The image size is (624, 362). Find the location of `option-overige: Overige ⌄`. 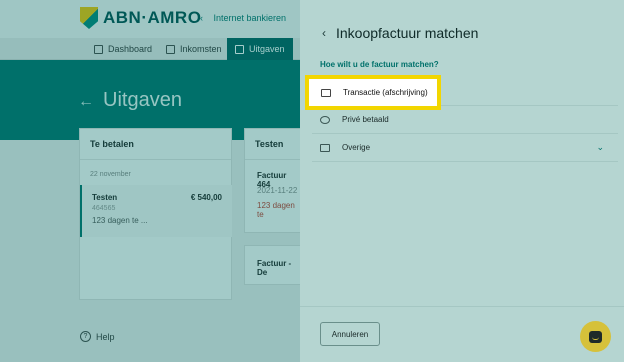

option-overige: Overige ⌄ is located at coordinates (465, 148).